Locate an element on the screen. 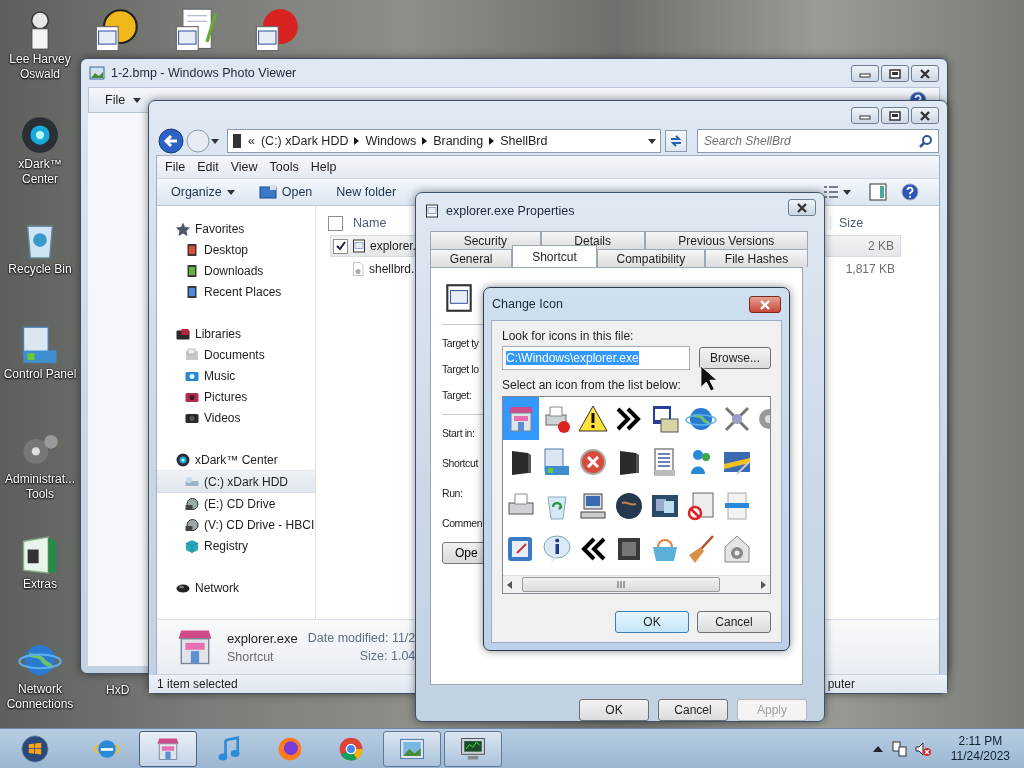 This screenshot has height=768, width=1024. field-label: Target ty is located at coordinates (460, 344).